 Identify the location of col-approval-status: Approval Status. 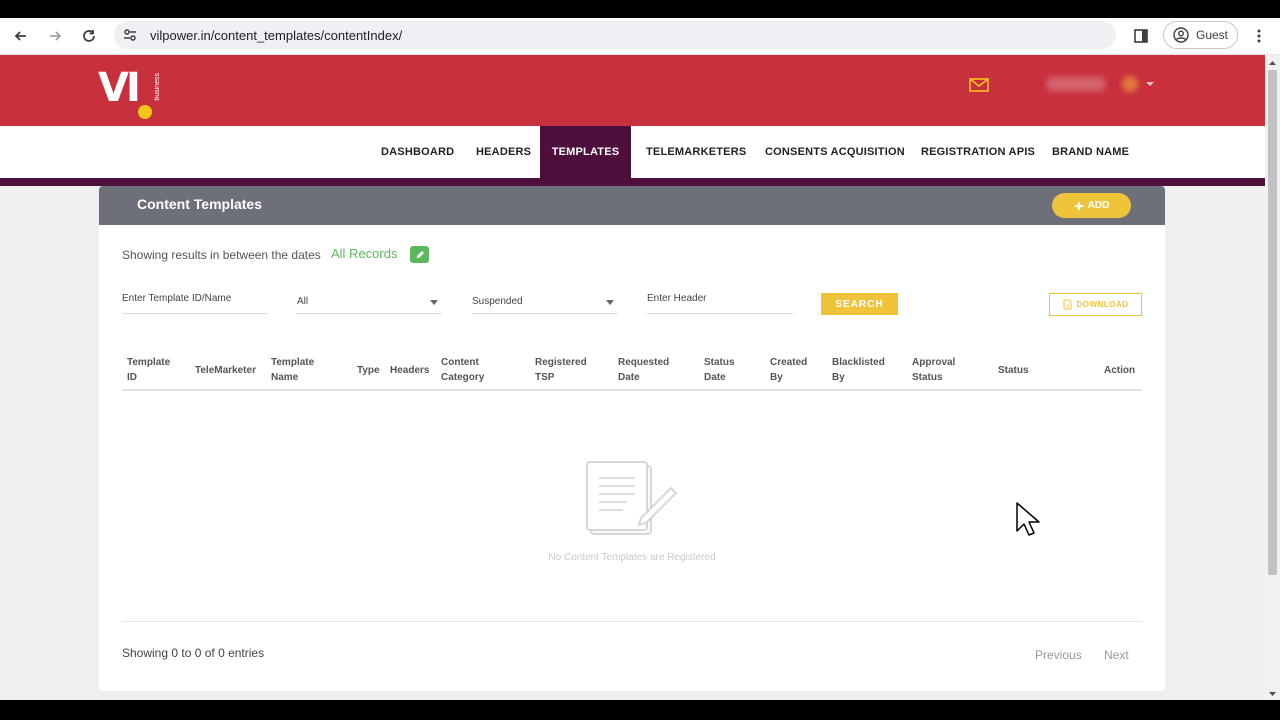
(933, 370).